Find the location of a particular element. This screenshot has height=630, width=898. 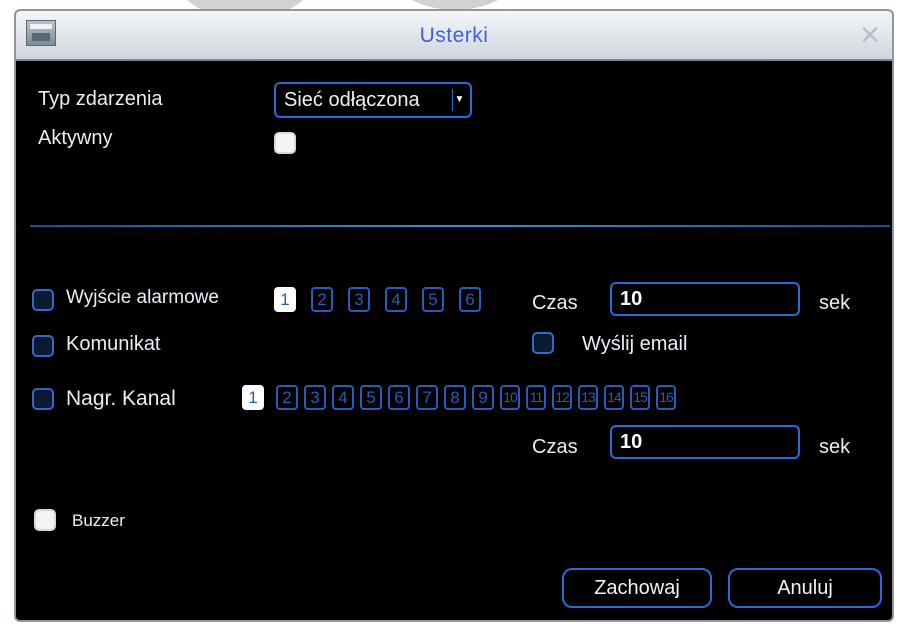

alarm-output-label: Wyjście alarmowe is located at coordinates (142, 297).